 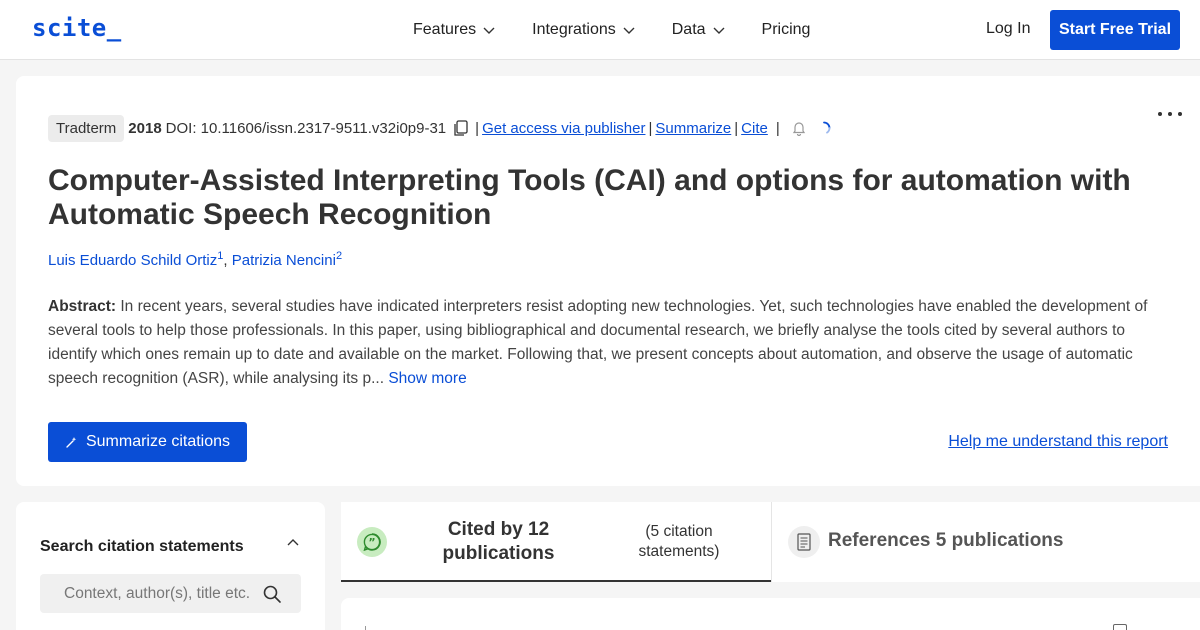 What do you see at coordinates (688, 29) in the screenshot?
I see `nav-data-label: Data` at bounding box center [688, 29].